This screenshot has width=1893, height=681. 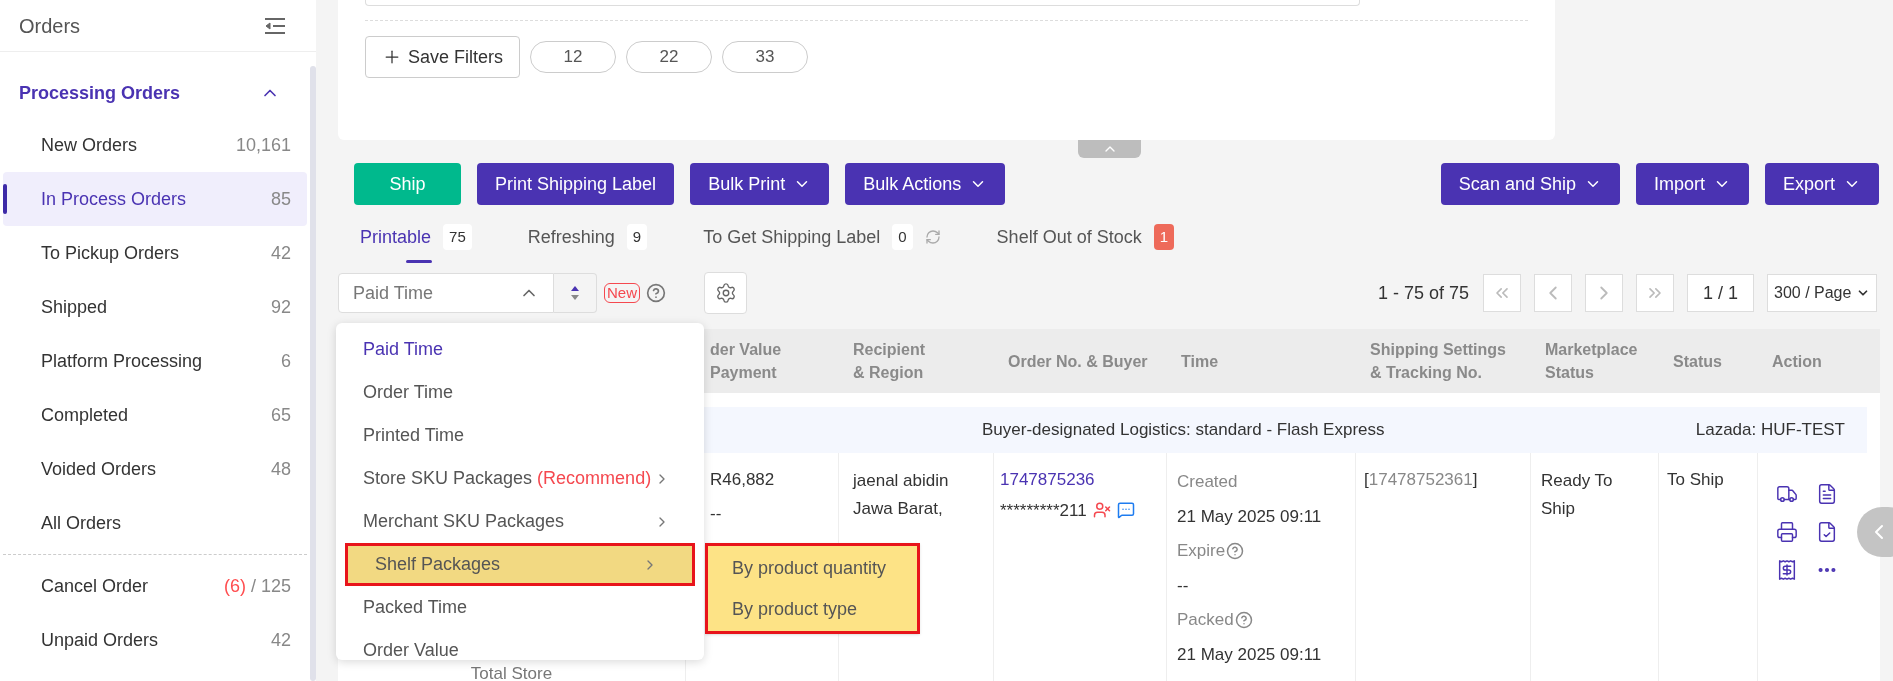 What do you see at coordinates (155, 586) in the screenshot?
I see `sidebar-item: Cancel Order (6) / 125` at bounding box center [155, 586].